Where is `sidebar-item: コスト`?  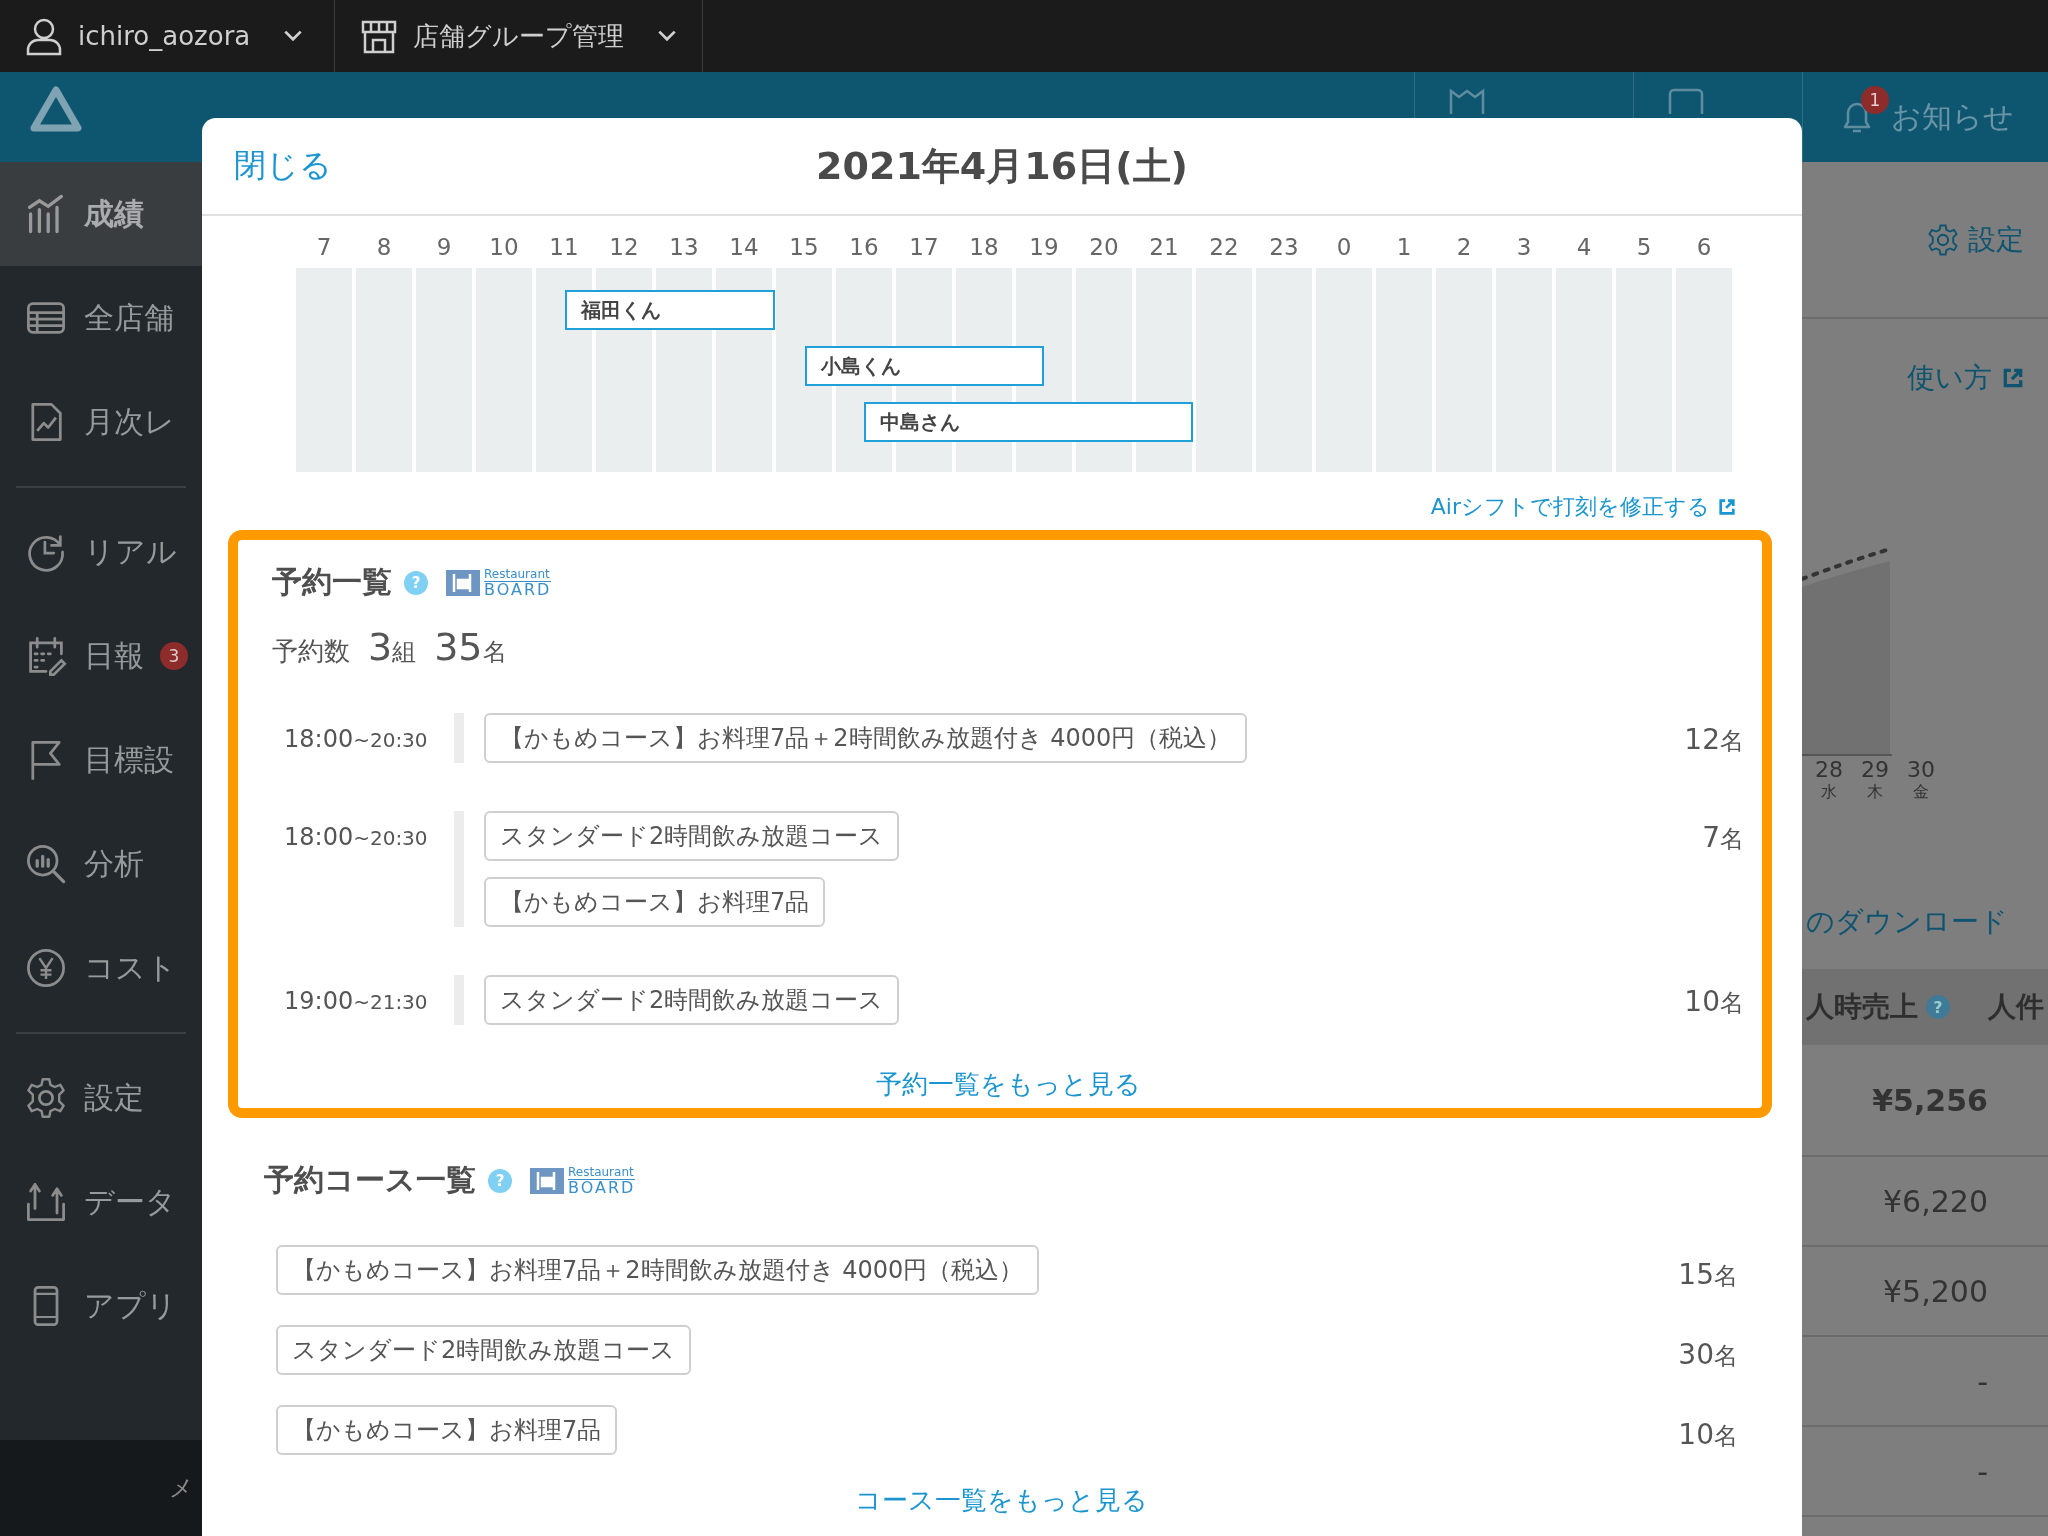
sidebar-item: コスト is located at coordinates (101, 968).